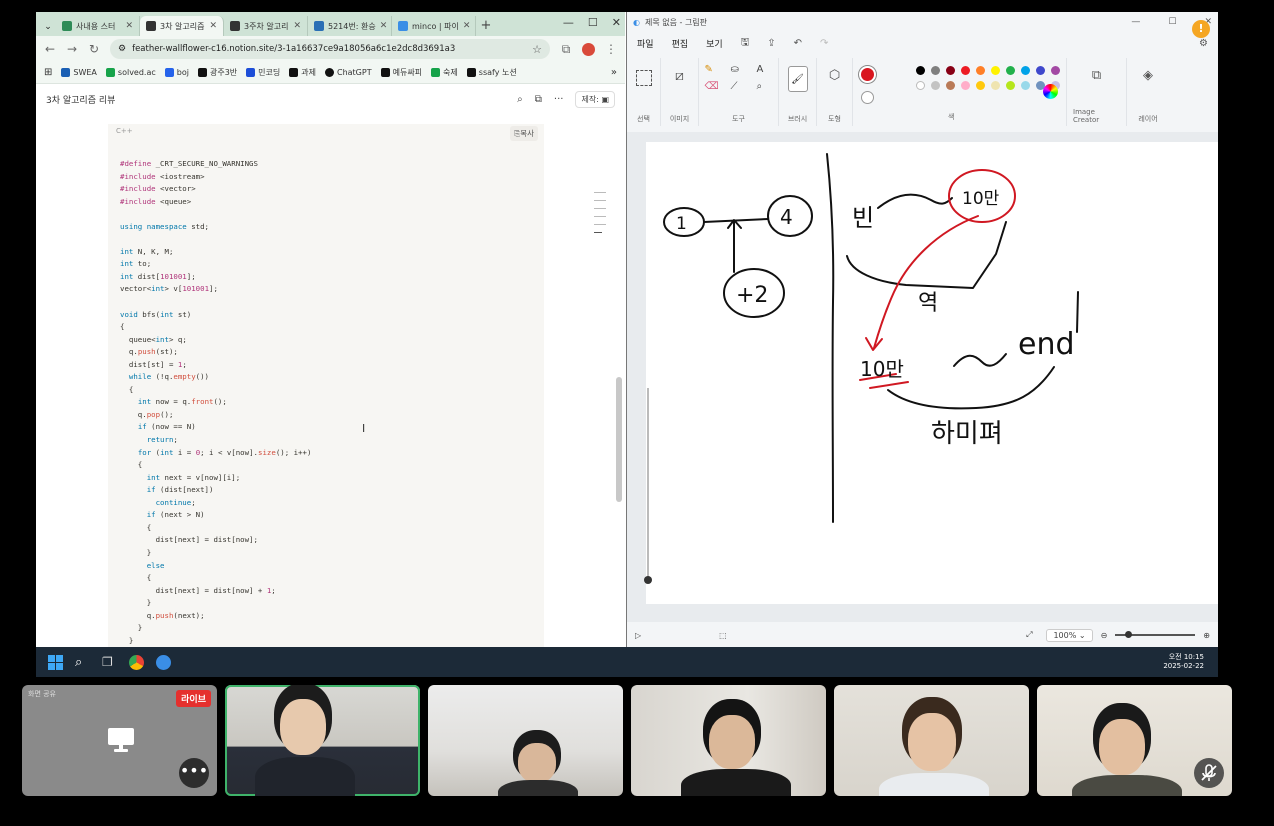 This screenshot has height=826, width=1274. What do you see at coordinates (1155, 634) in the screenshot?
I see `zoom-slider` at bounding box center [1155, 634].